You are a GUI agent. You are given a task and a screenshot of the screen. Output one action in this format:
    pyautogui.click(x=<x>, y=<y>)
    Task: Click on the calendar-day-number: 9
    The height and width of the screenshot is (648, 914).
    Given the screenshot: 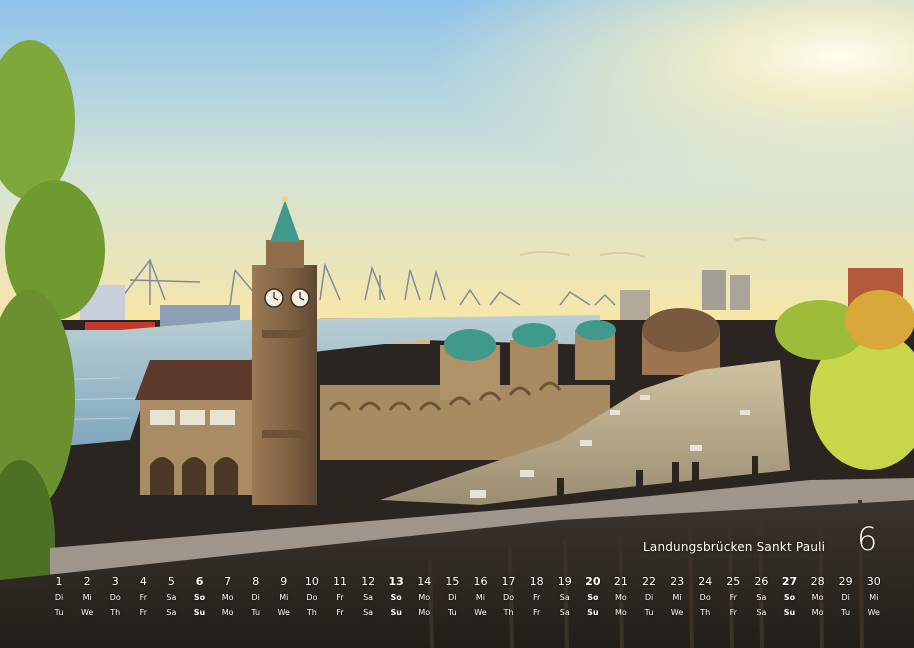 What is the action you would take?
    pyautogui.click(x=284, y=581)
    